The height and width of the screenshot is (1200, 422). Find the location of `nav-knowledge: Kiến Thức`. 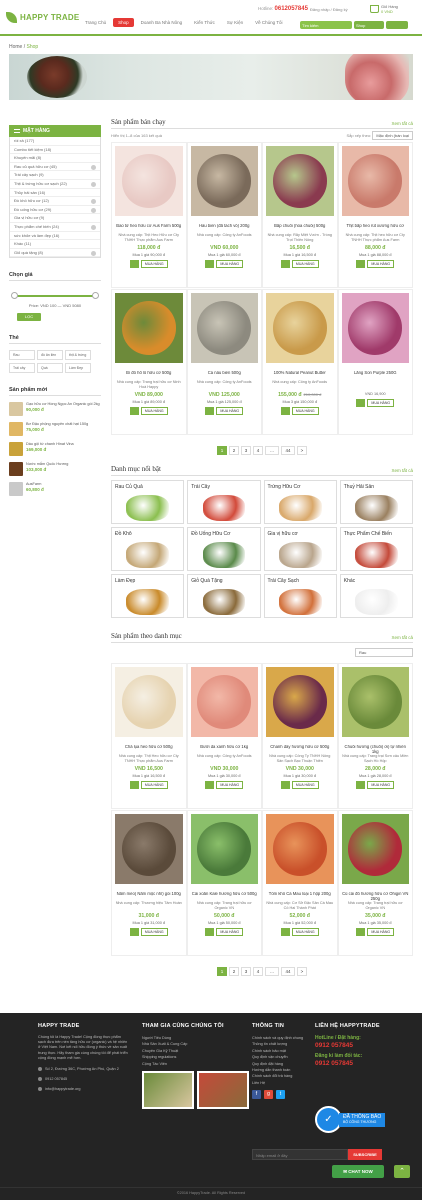

nav-knowledge: Kiến Thức is located at coordinates (204, 22).